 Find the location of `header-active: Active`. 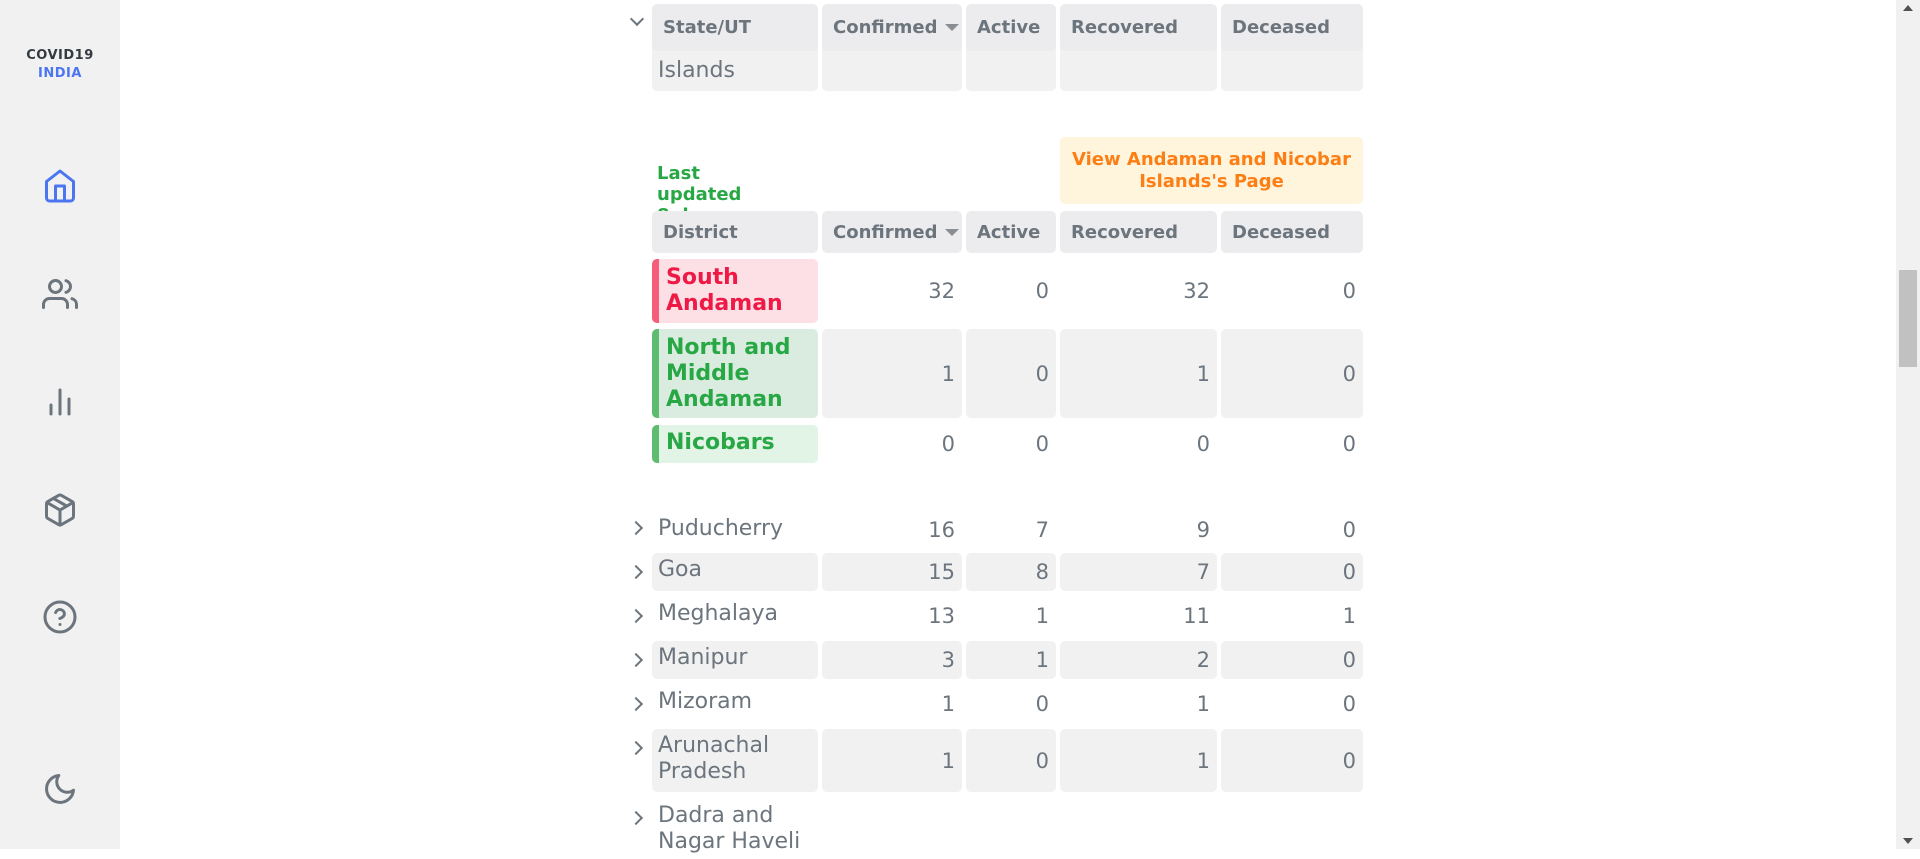

header-active: Active is located at coordinates (1011, 27).